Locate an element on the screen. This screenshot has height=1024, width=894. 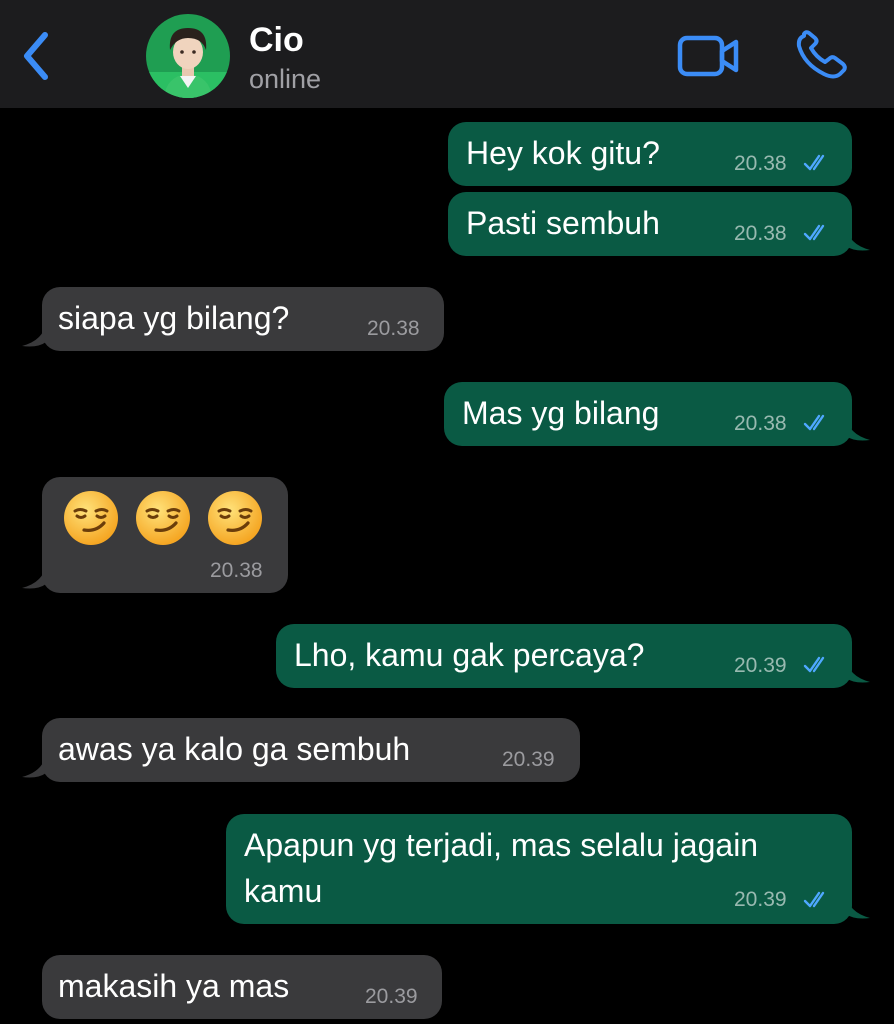
chevron-left-icon is located at coordinates (36, 56).